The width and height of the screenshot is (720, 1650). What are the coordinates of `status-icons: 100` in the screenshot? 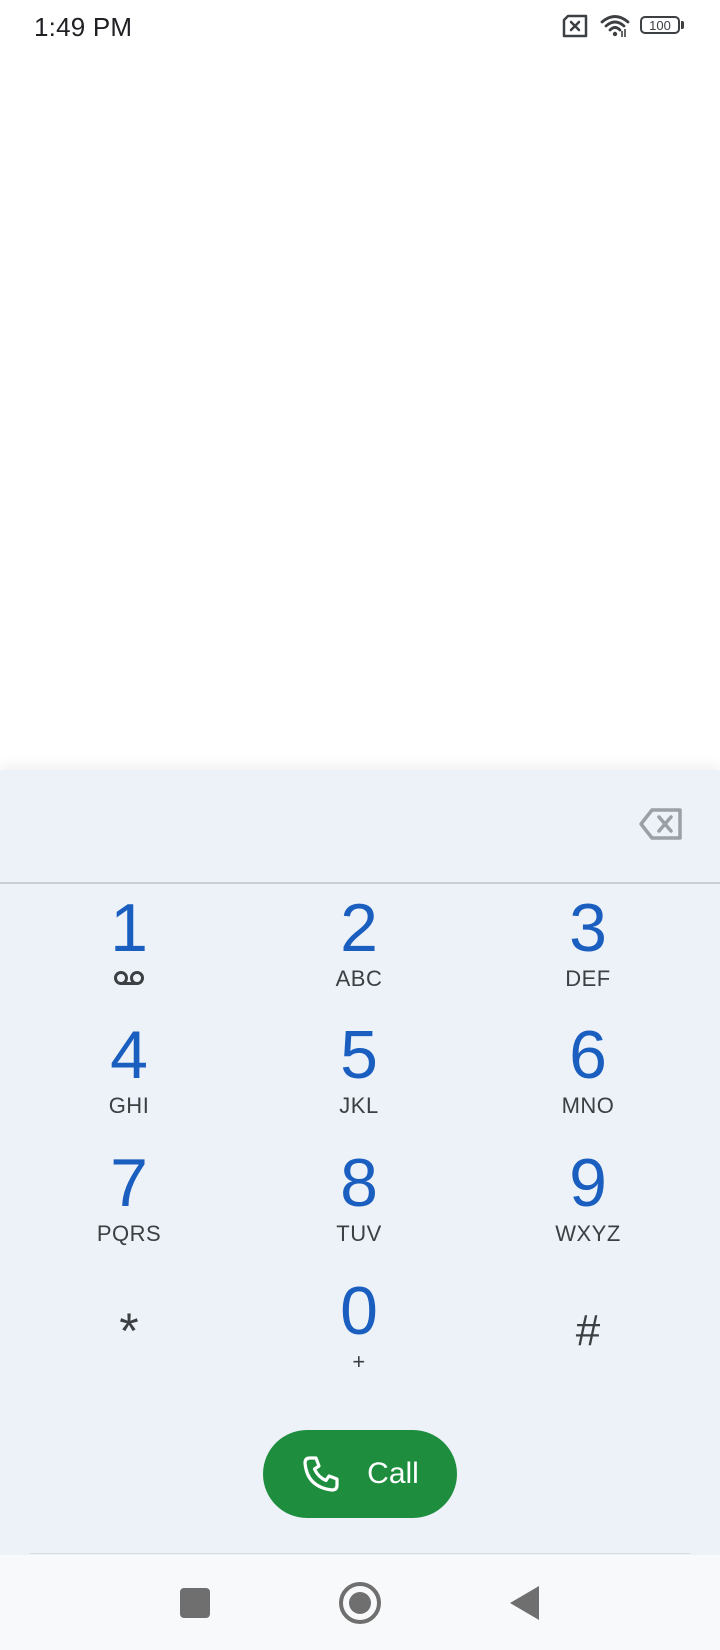 It's located at (622, 26).